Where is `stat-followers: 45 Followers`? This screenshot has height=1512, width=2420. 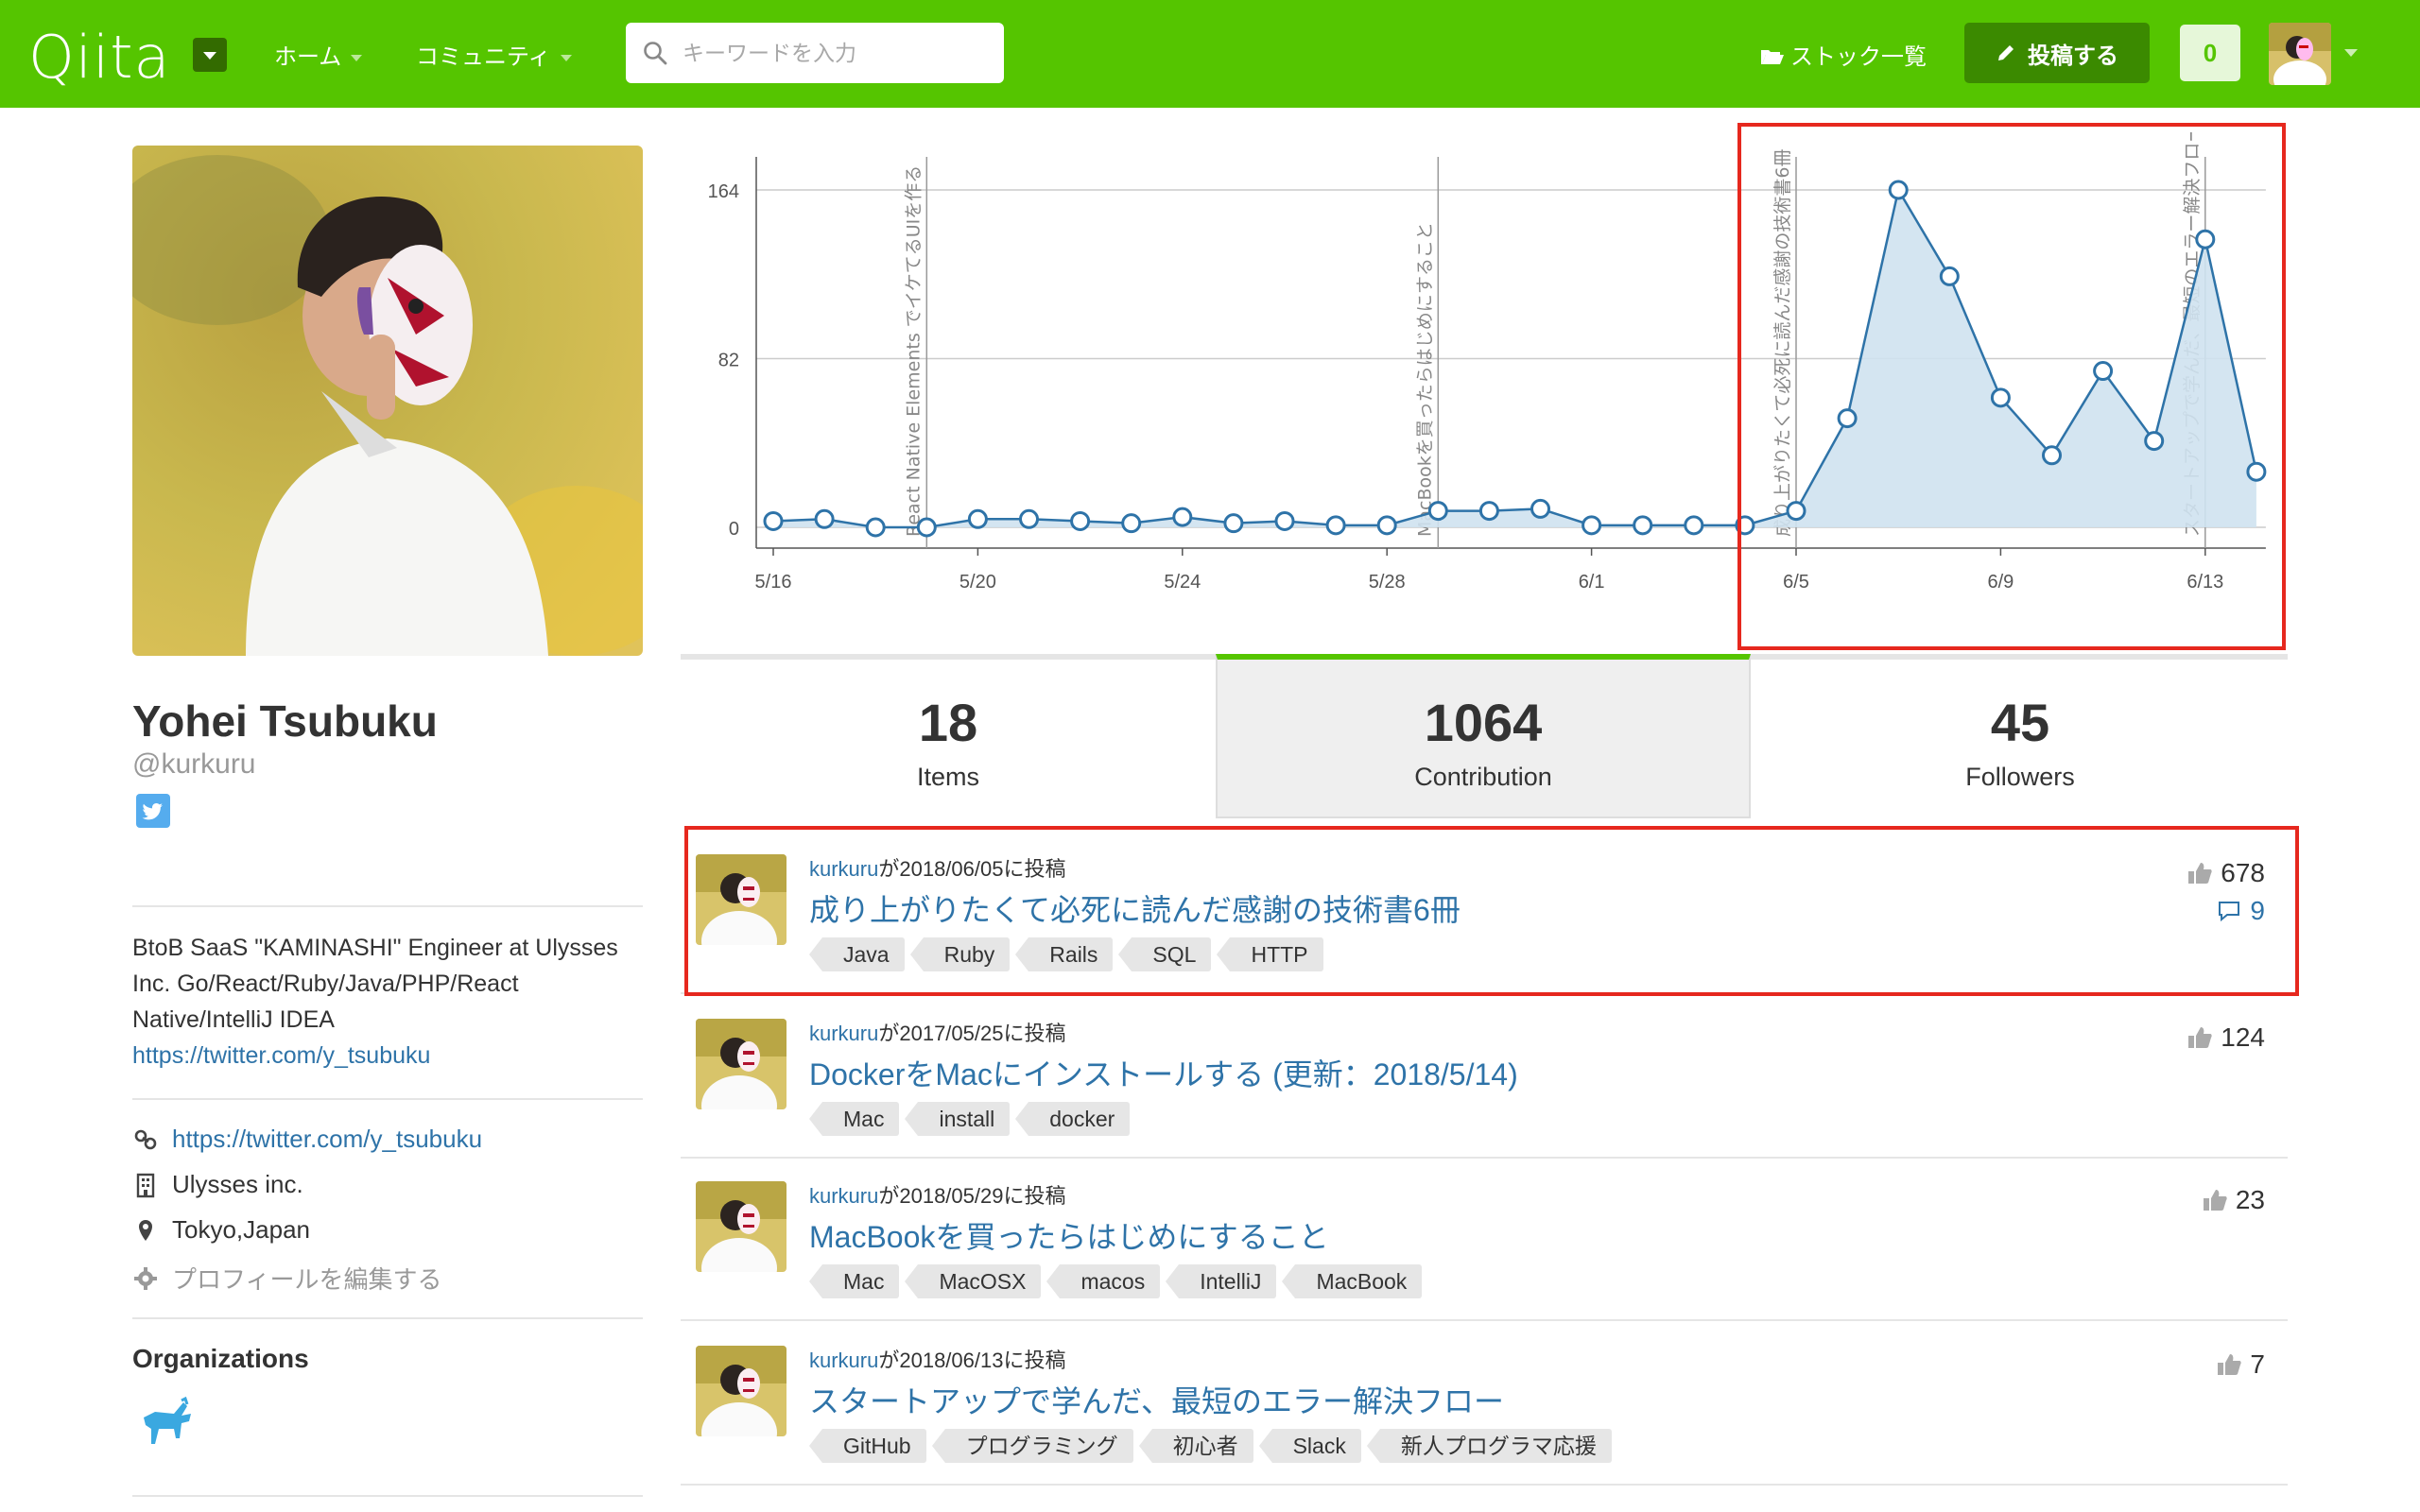
stat-followers: 45 Followers is located at coordinates (2021, 739).